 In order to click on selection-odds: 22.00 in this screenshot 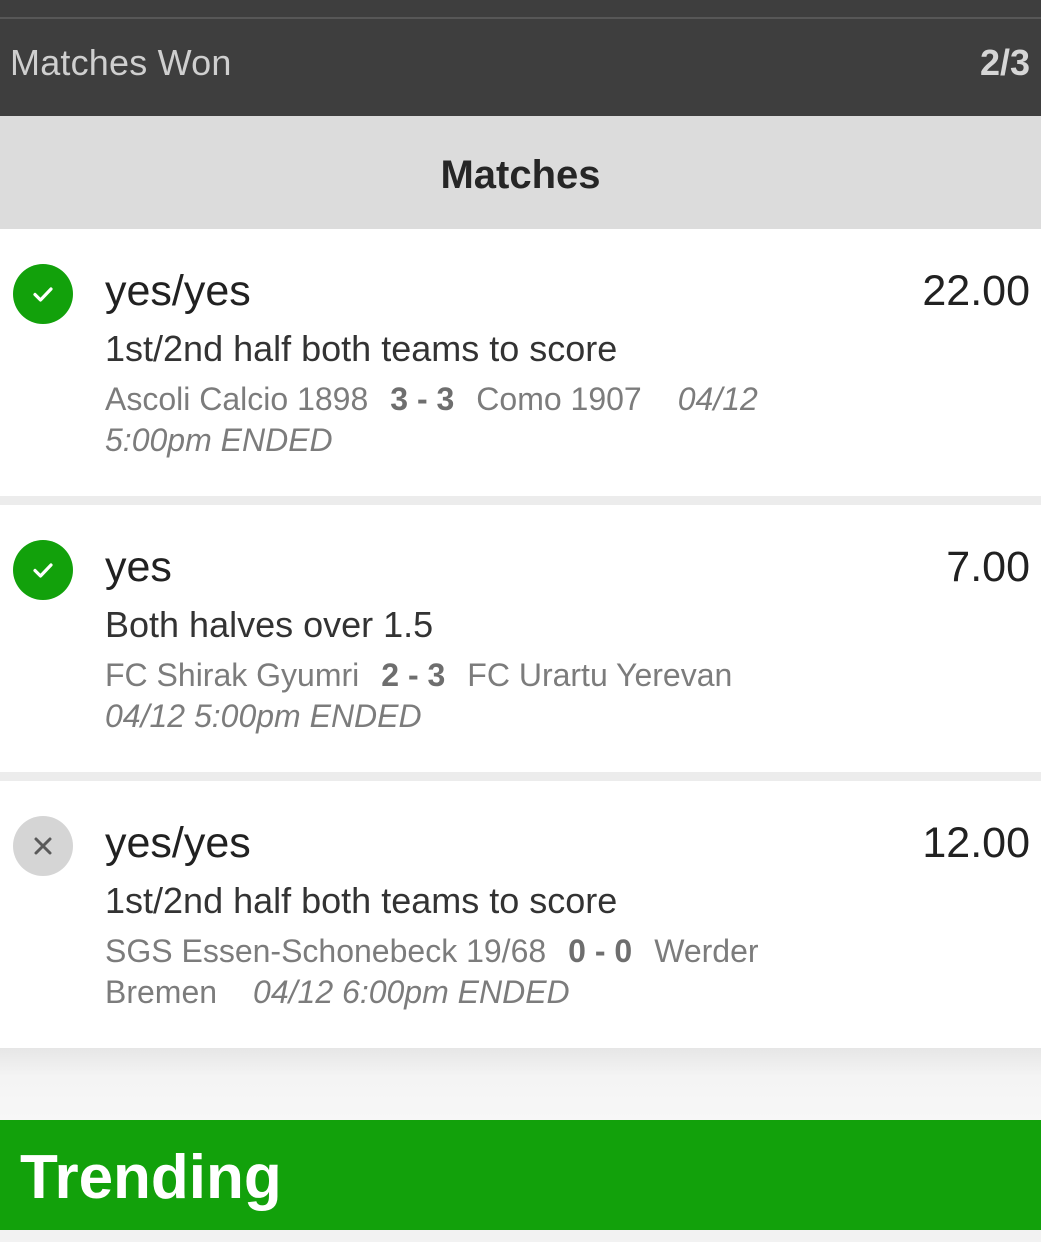, I will do `click(976, 291)`.